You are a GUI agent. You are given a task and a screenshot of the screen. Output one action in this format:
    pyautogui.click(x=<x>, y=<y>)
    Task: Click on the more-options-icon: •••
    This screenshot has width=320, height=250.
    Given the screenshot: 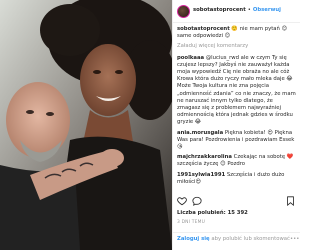 What is the action you would take?
    pyautogui.click(x=294, y=239)
    